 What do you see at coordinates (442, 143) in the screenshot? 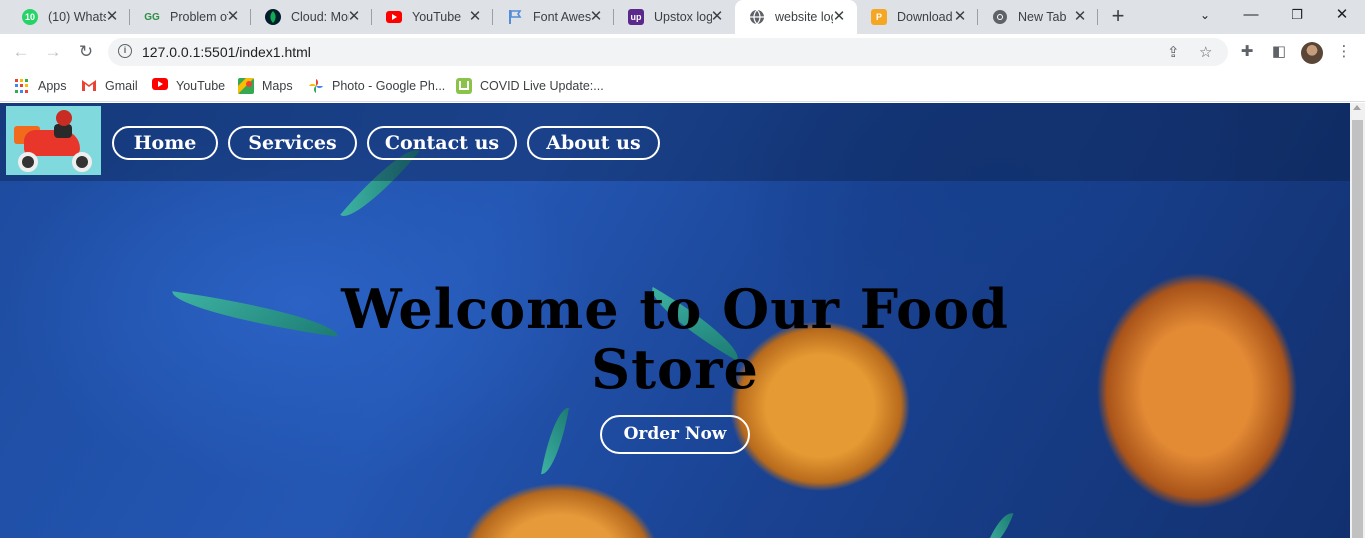
I see `nav-contact-button: Contact us` at bounding box center [442, 143].